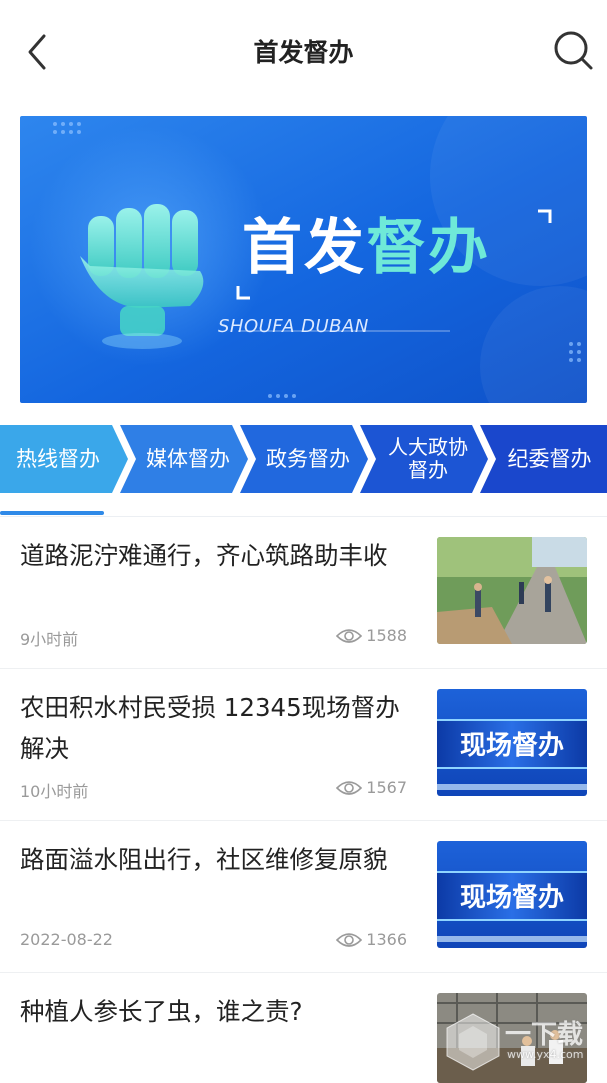  I want to click on watermark-text: 一下载, so click(544, 1035).